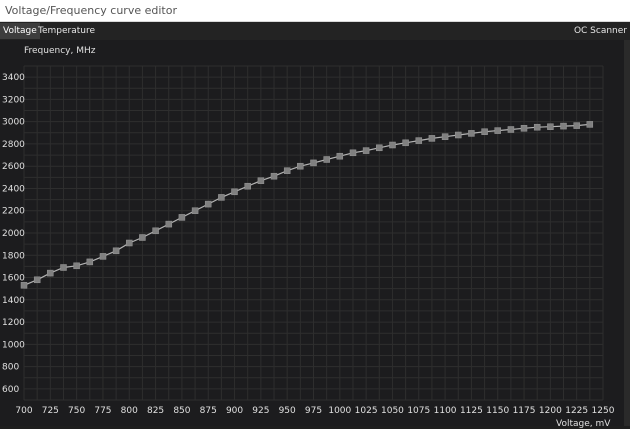  Describe the element at coordinates (13, 323) in the screenshot. I see `y-tick-label: 1200` at that location.